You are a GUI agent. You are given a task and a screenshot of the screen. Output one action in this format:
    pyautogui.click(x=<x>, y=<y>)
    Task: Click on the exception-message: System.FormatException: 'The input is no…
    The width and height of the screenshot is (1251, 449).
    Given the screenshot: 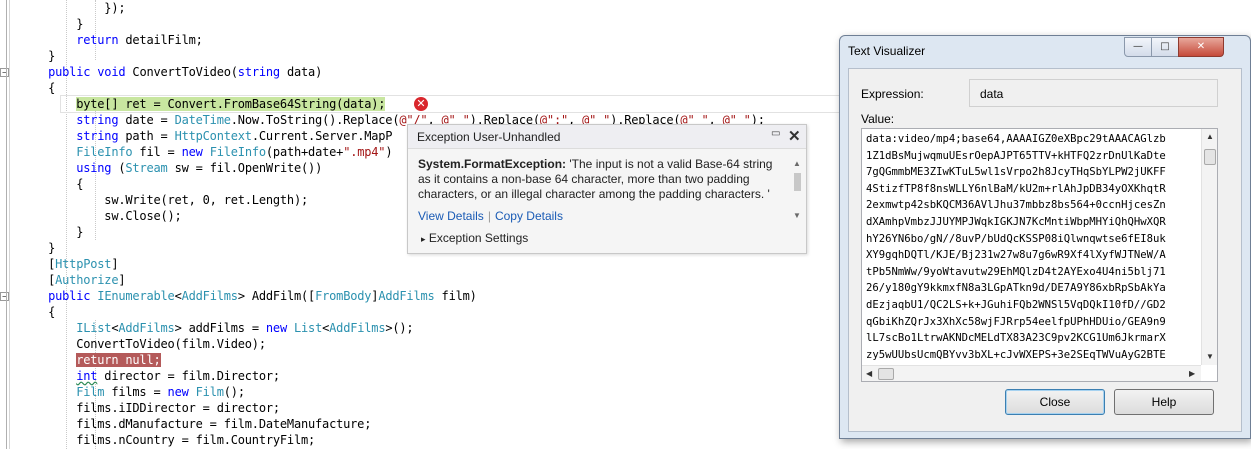 What is the action you would take?
    pyautogui.click(x=598, y=179)
    